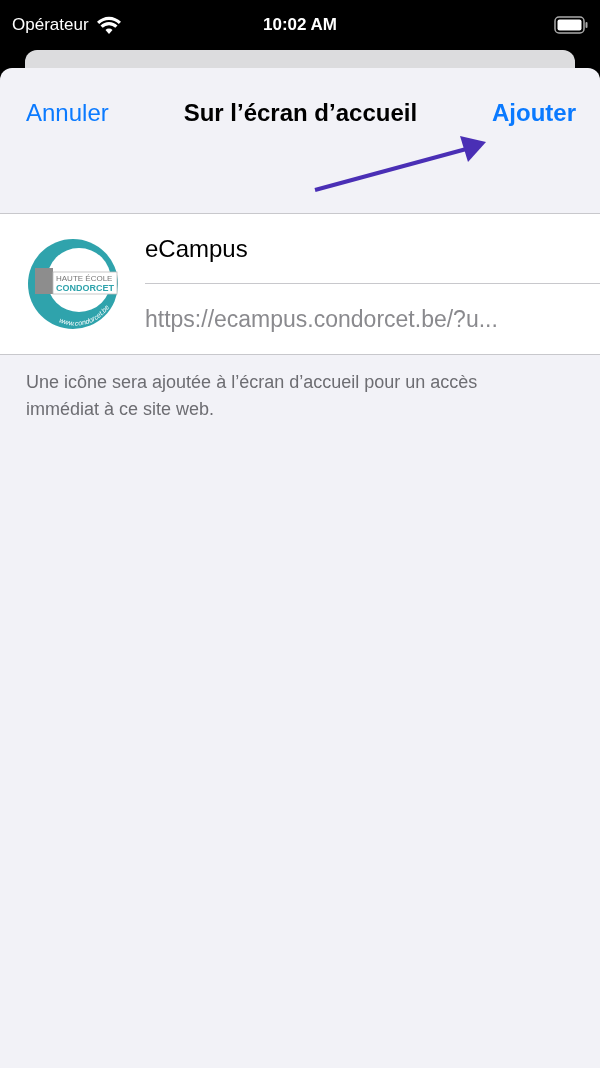 This screenshot has height=1068, width=600. What do you see at coordinates (108, 25) in the screenshot?
I see `wifi-icon` at bounding box center [108, 25].